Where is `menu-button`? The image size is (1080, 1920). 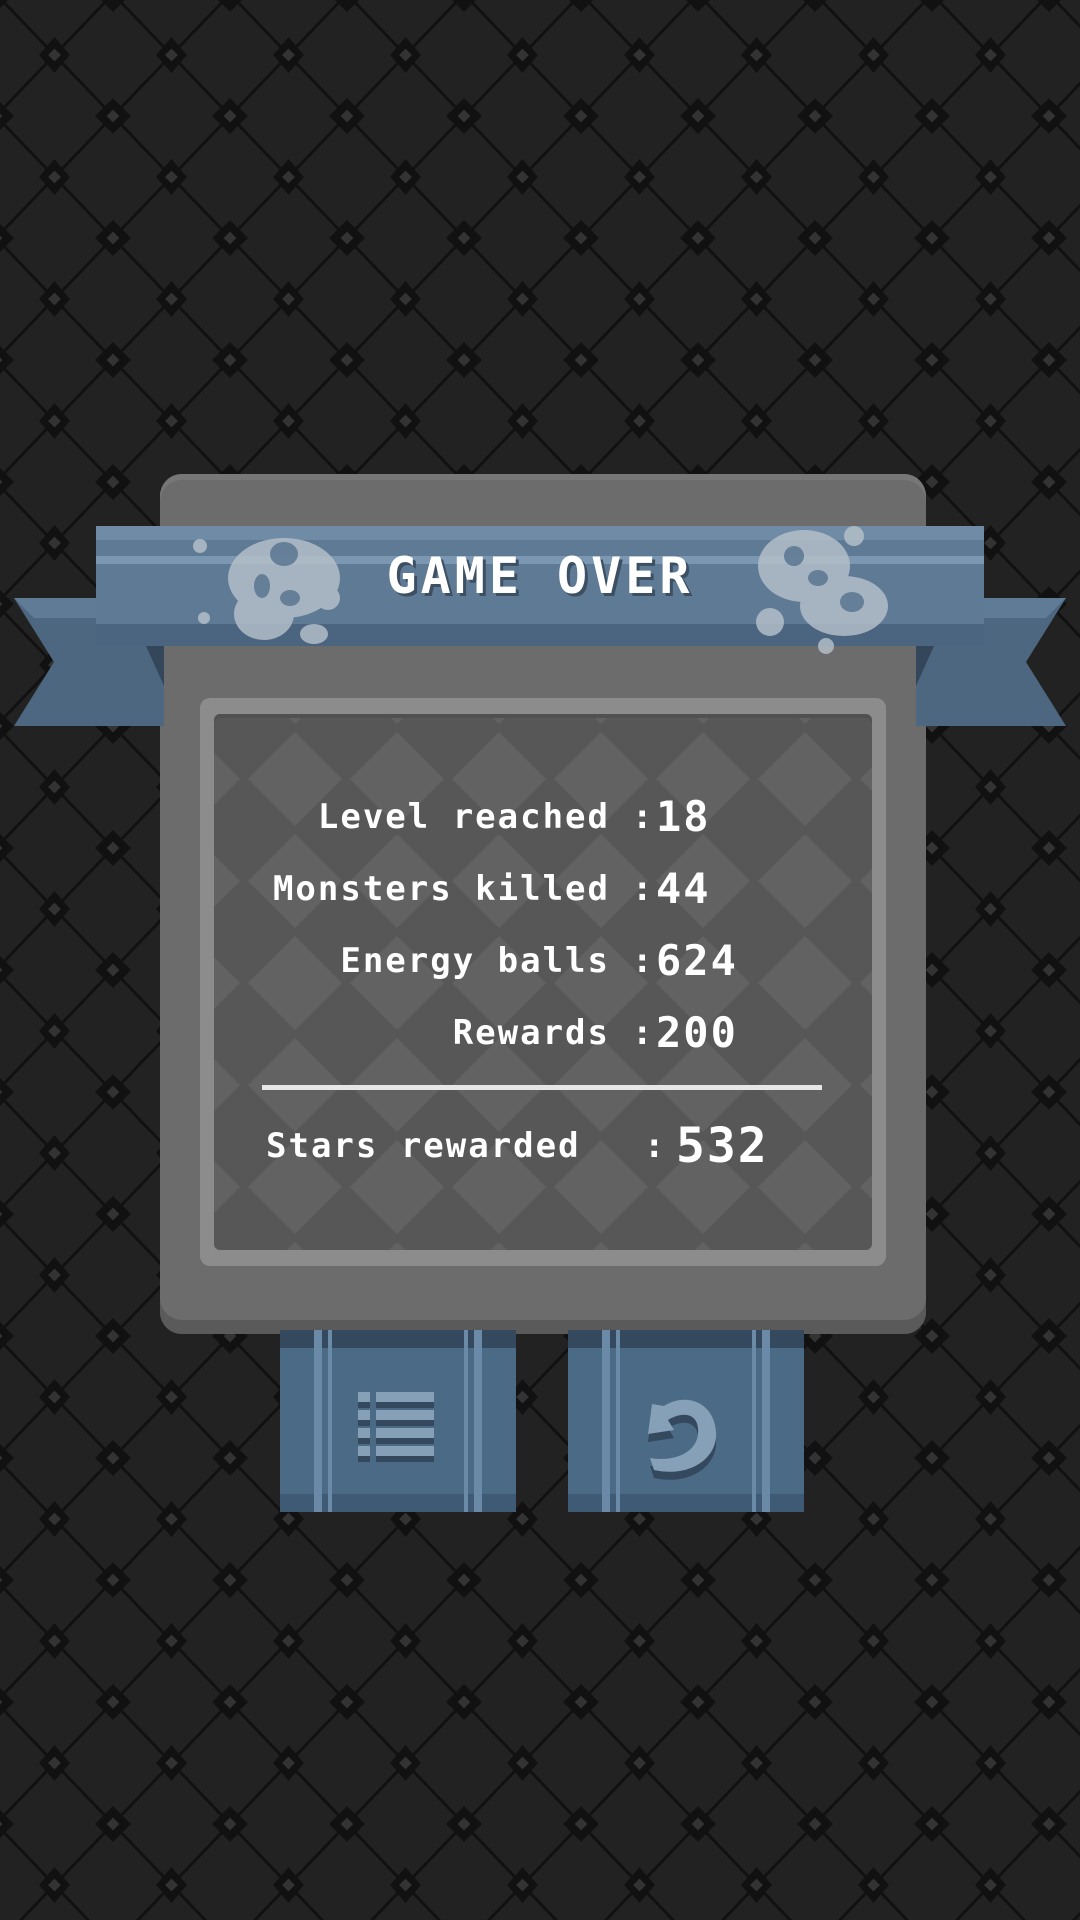
menu-button is located at coordinates (398, 1421).